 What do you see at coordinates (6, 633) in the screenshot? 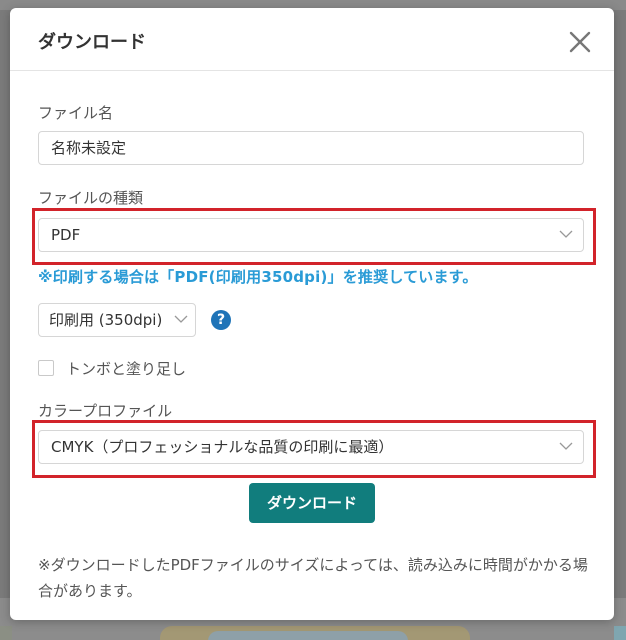
I see `backdrop-shape-left` at bounding box center [6, 633].